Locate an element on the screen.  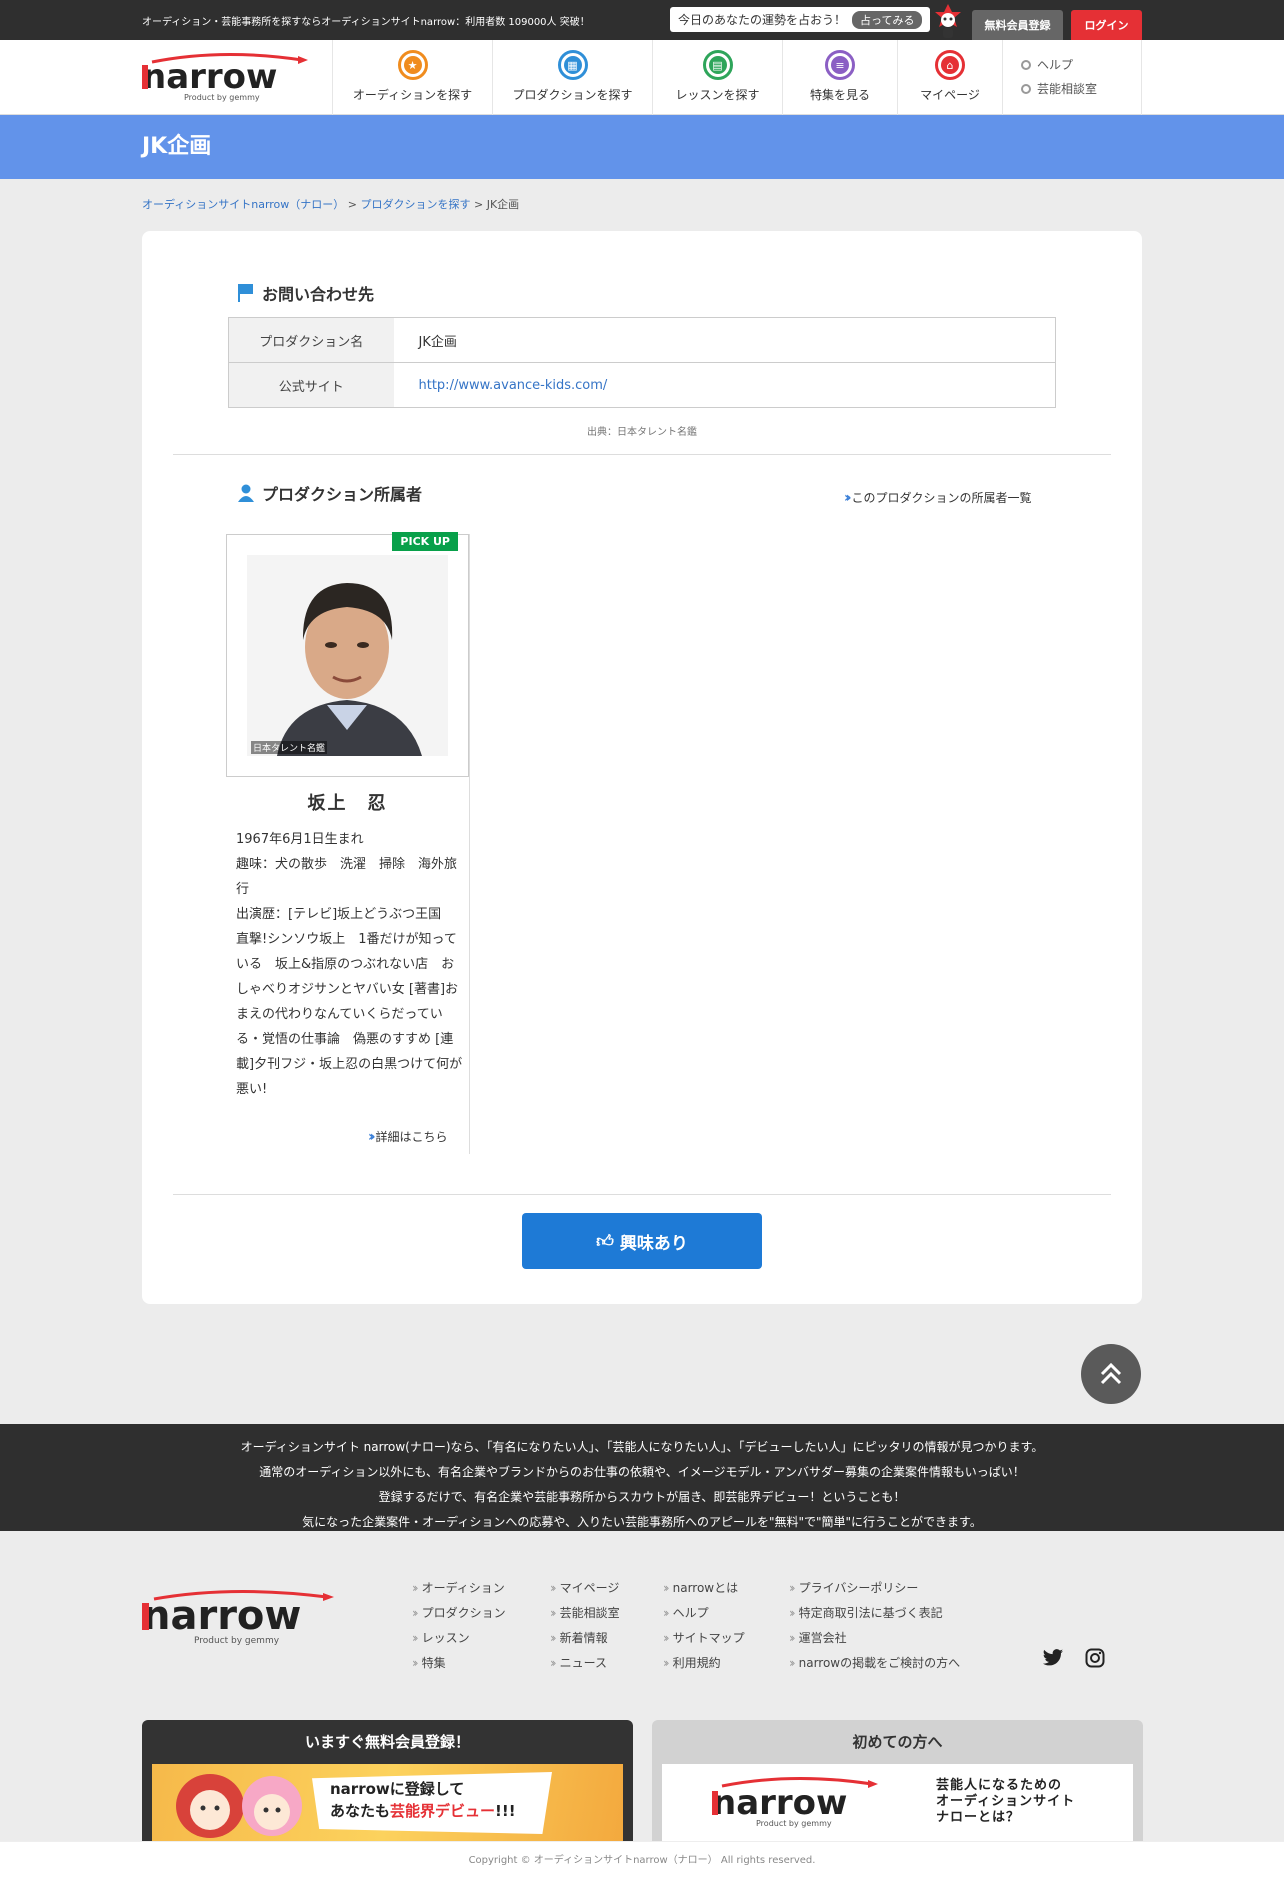
fortune-button: 占ってみる is located at coordinates (887, 19).